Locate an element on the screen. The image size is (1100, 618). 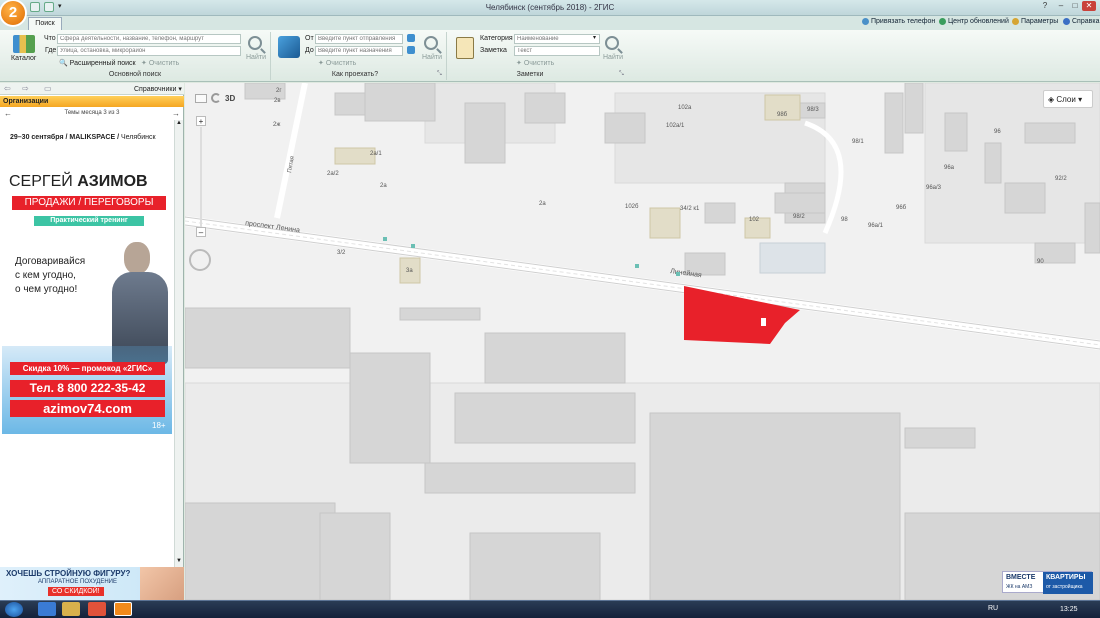
ad2-headline: ХОЧЕШЬ СТРОЙНУЮ ФИГУРУ? is located at coordinates (68, 573).